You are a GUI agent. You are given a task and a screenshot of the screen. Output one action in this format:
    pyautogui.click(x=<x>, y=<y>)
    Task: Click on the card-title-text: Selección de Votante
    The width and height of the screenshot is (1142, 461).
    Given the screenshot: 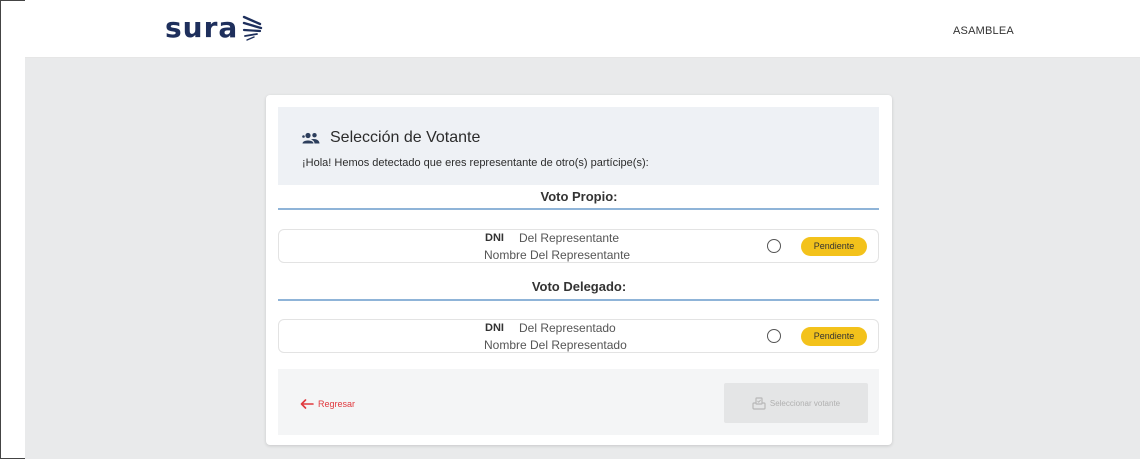 What is the action you would take?
    pyautogui.click(x=405, y=137)
    